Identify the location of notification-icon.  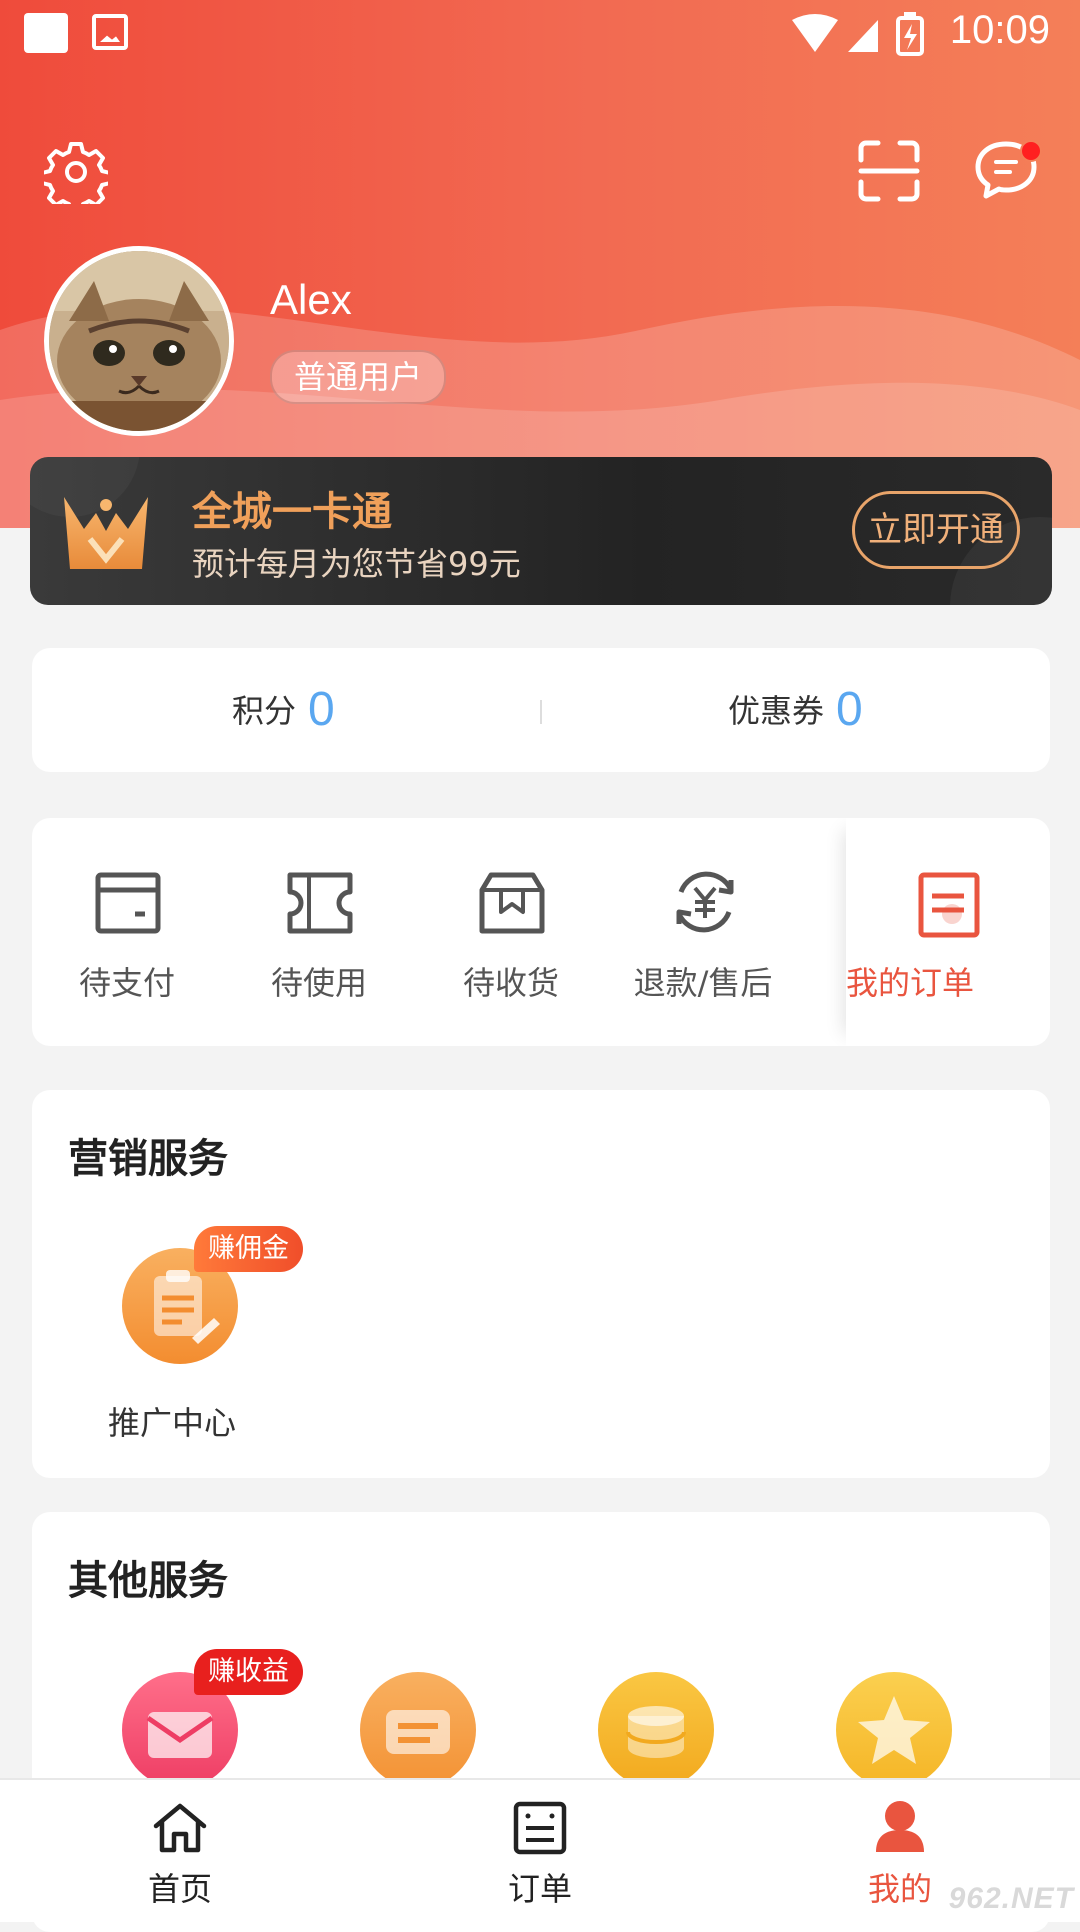
(46, 33).